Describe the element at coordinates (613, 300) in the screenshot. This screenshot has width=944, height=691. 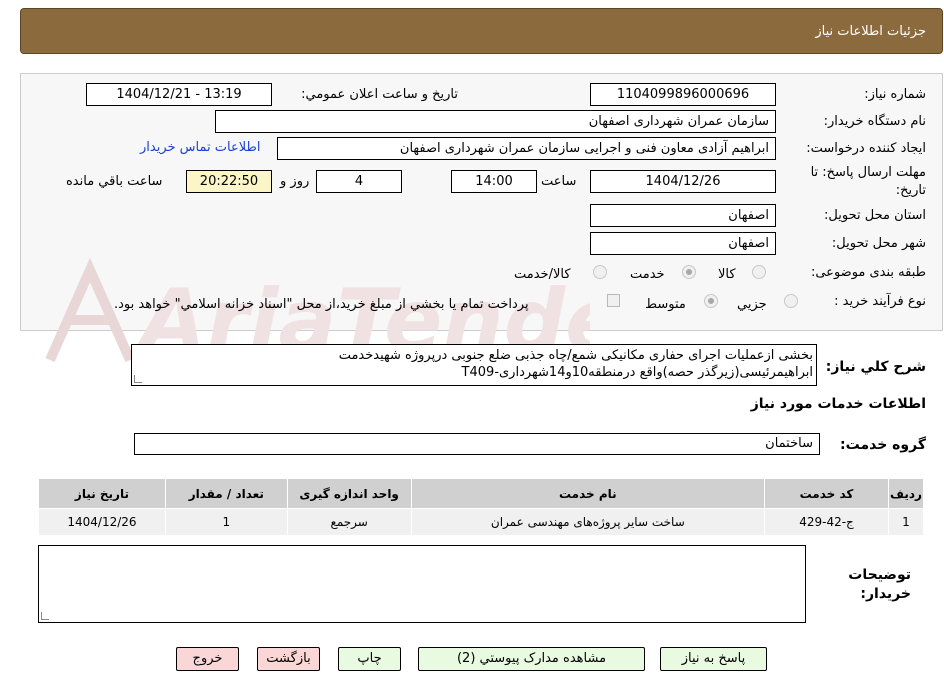
I see `treasury-payment-checkbox` at that location.